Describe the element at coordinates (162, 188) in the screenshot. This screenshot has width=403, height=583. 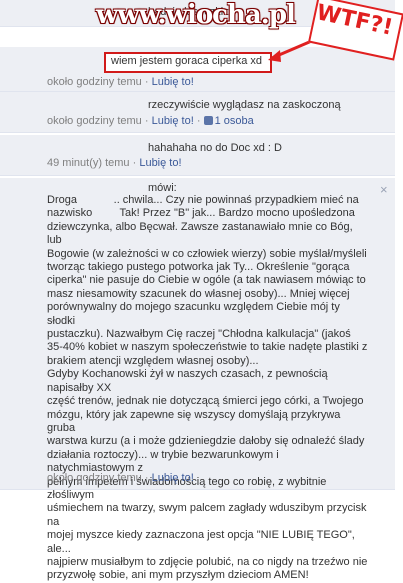
I see `comment-author-says: mówi:` at that location.